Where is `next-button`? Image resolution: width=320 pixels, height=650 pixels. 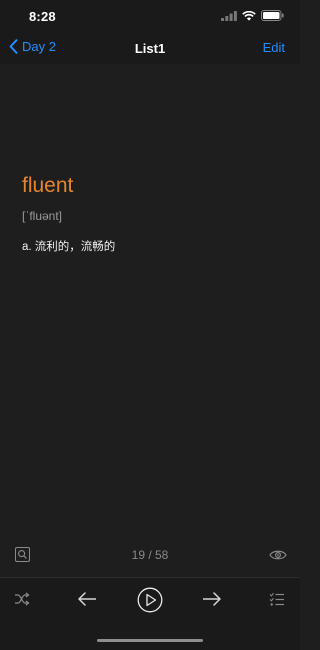 next-button is located at coordinates (212, 599).